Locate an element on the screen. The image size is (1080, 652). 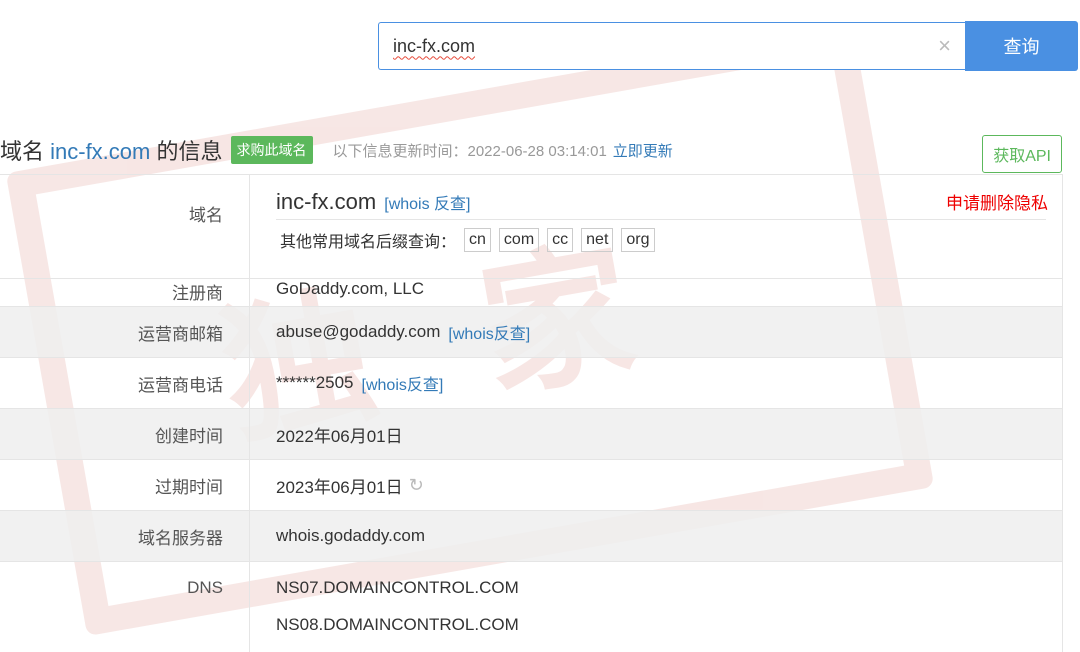
page-title: 域名 inc-fx.com 的信息 is located at coordinates (111, 150).